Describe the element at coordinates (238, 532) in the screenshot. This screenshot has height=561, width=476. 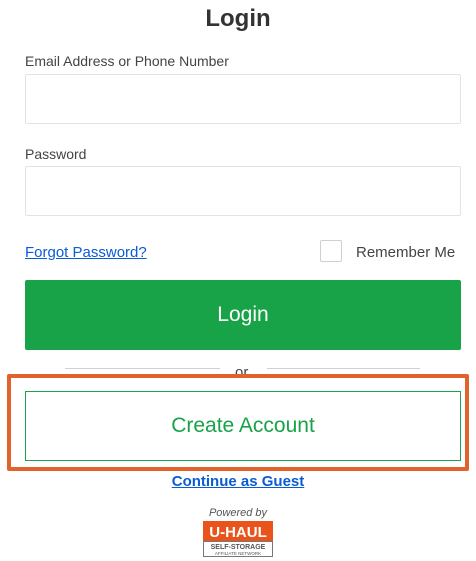
I see `logo-brand: U-HAUL` at that location.